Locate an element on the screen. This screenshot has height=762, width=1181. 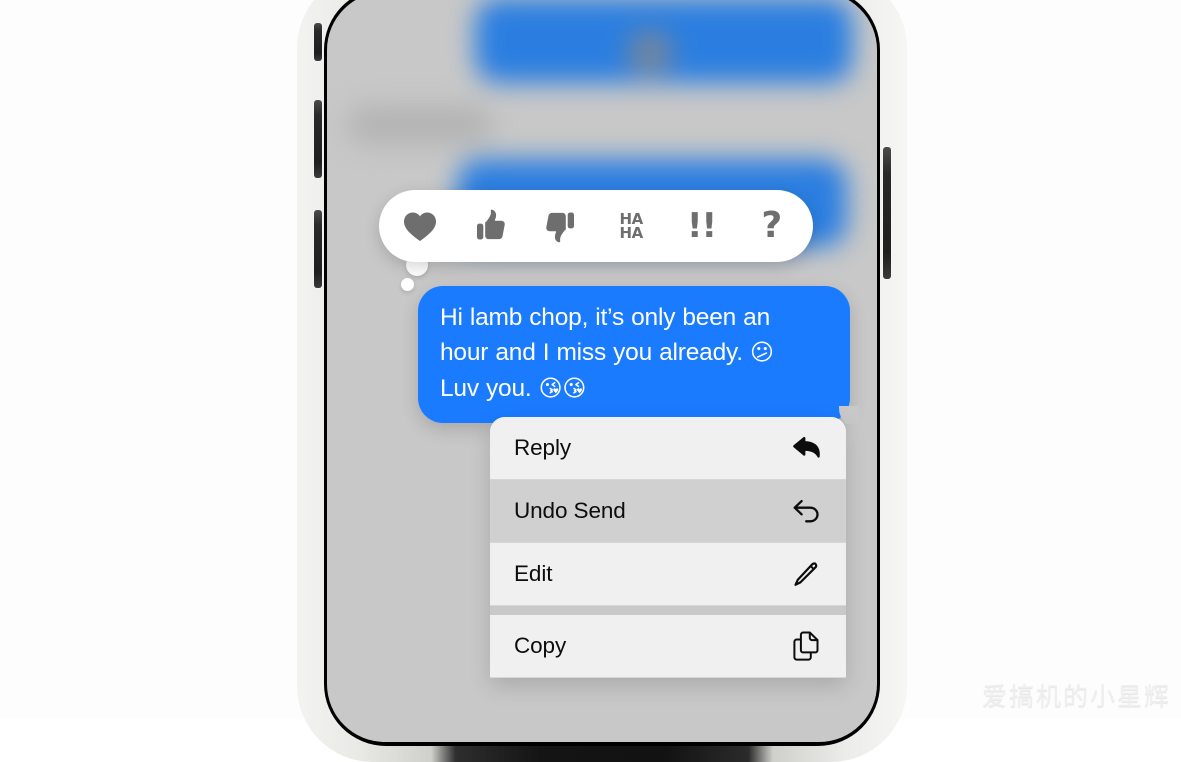
menu-item-undo-send-label: Undo Send is located at coordinates (570, 510).